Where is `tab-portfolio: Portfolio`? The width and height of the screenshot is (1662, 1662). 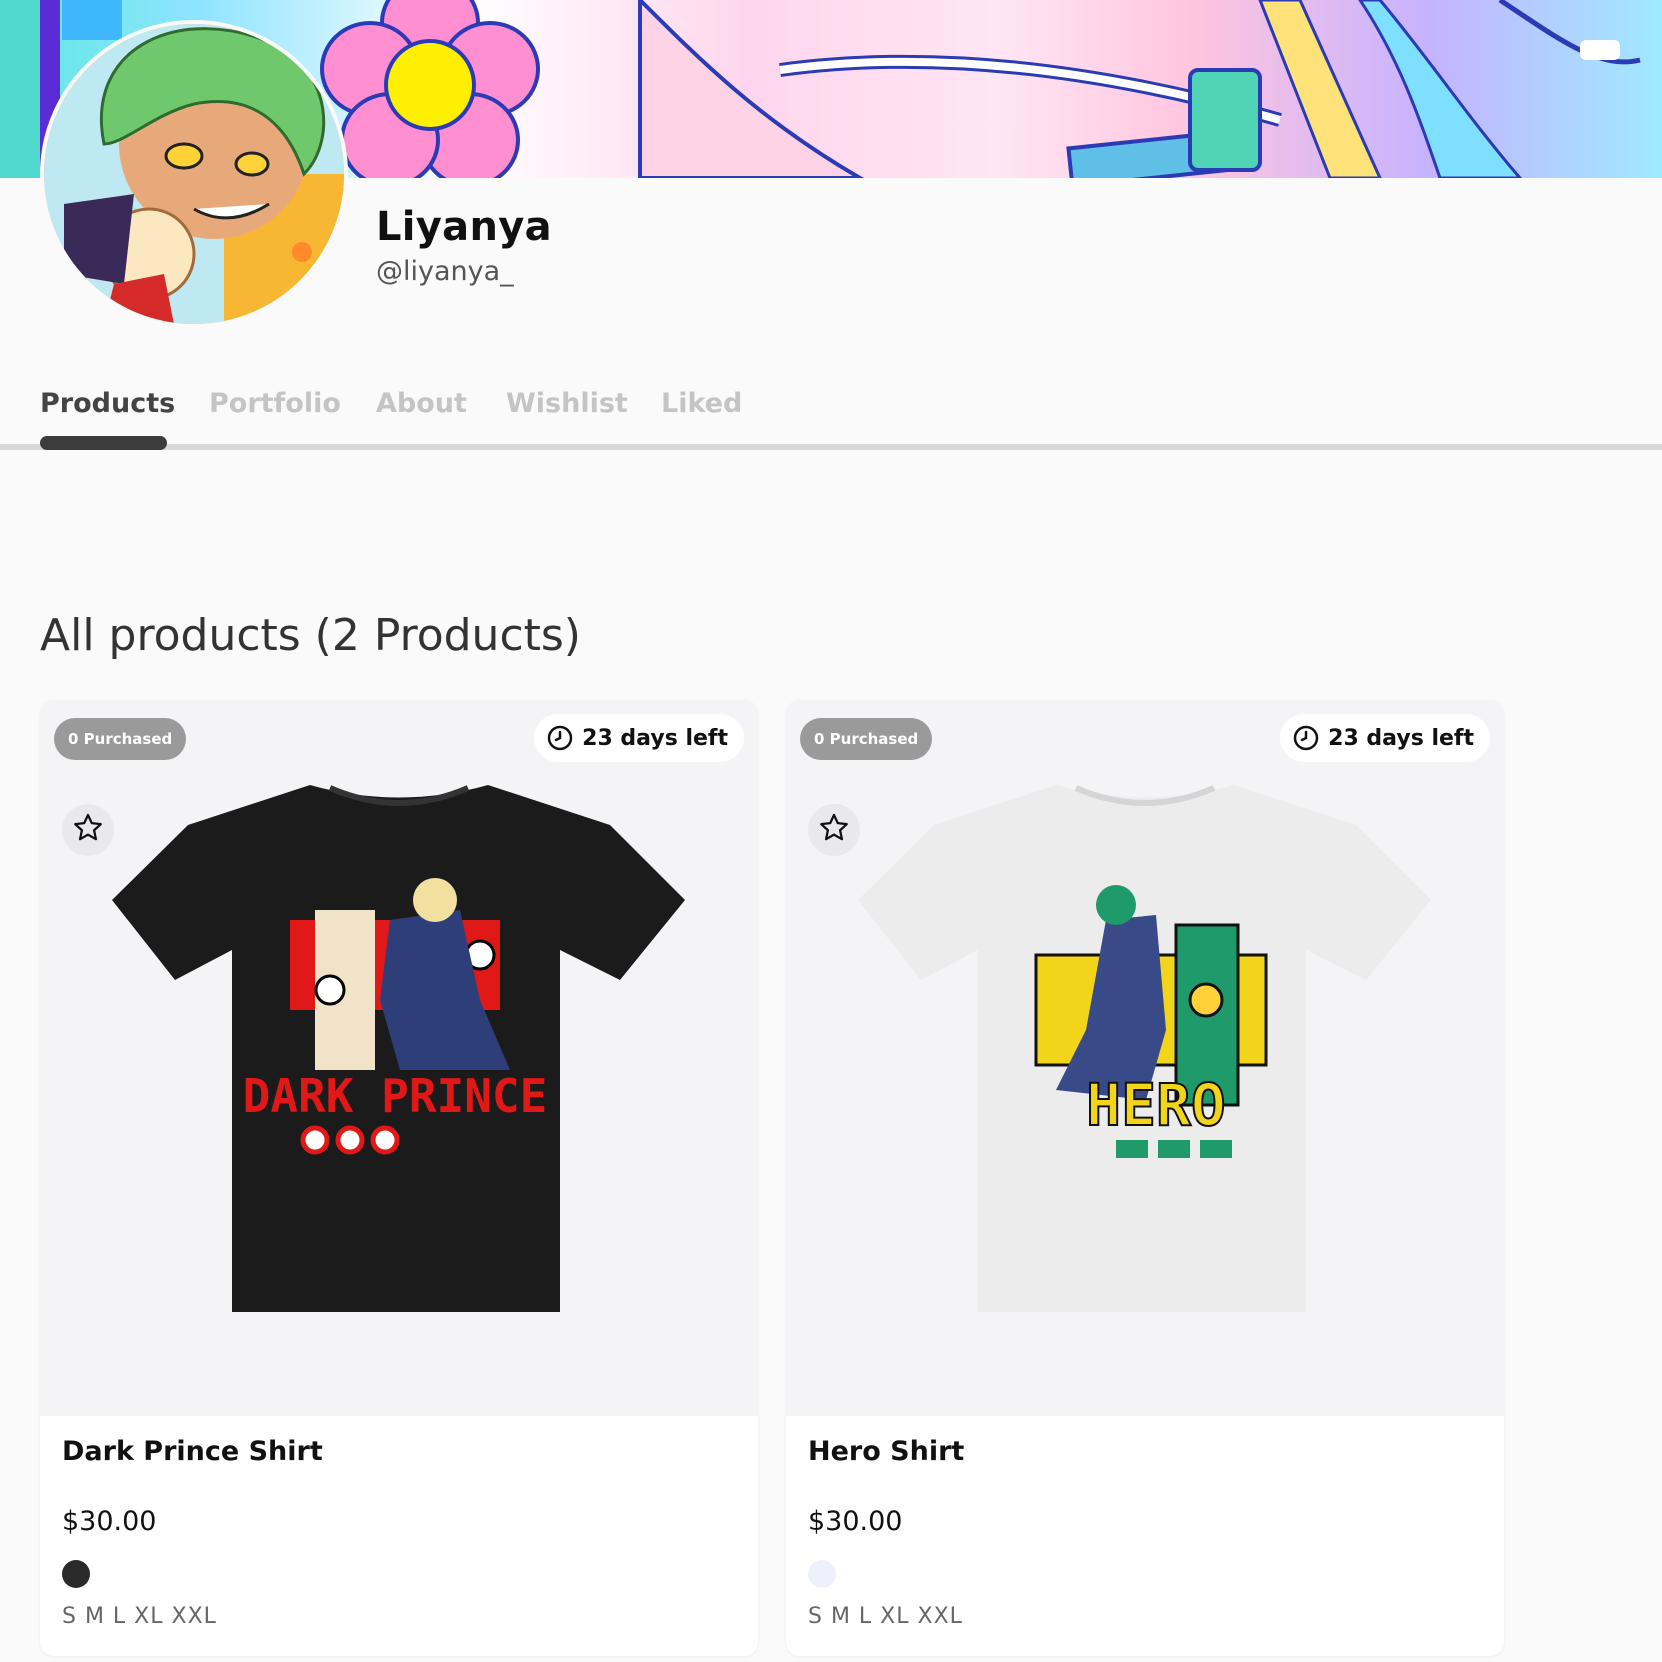
tab-portfolio: Portfolio is located at coordinates (275, 403).